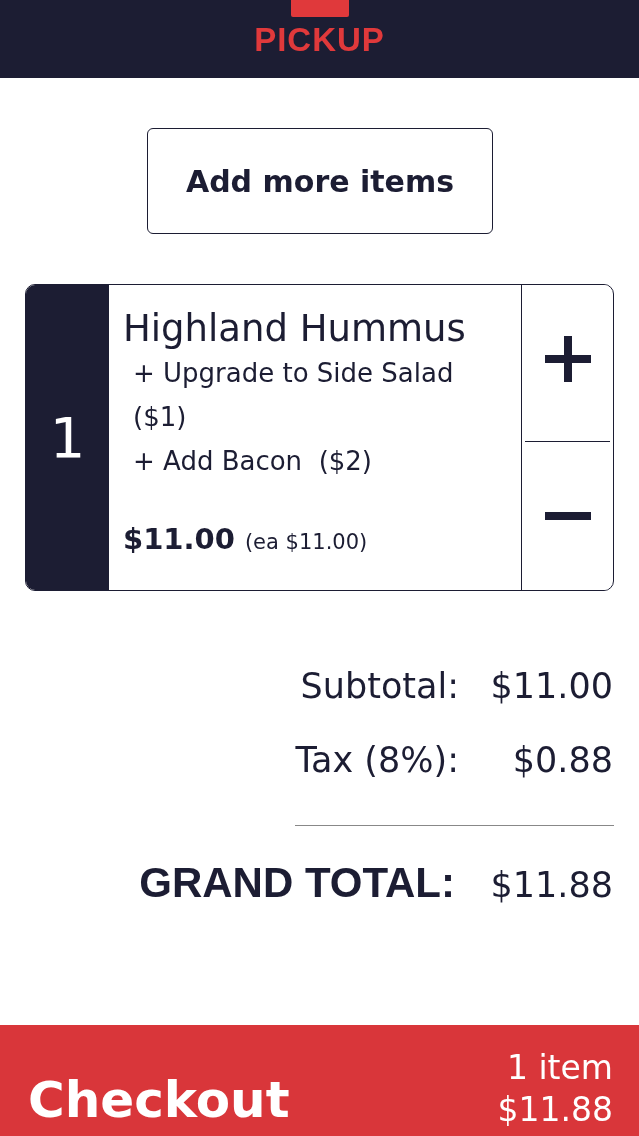 The image size is (639, 1136). What do you see at coordinates (559, 1068) in the screenshot?
I see `item-count: 1 item` at bounding box center [559, 1068].